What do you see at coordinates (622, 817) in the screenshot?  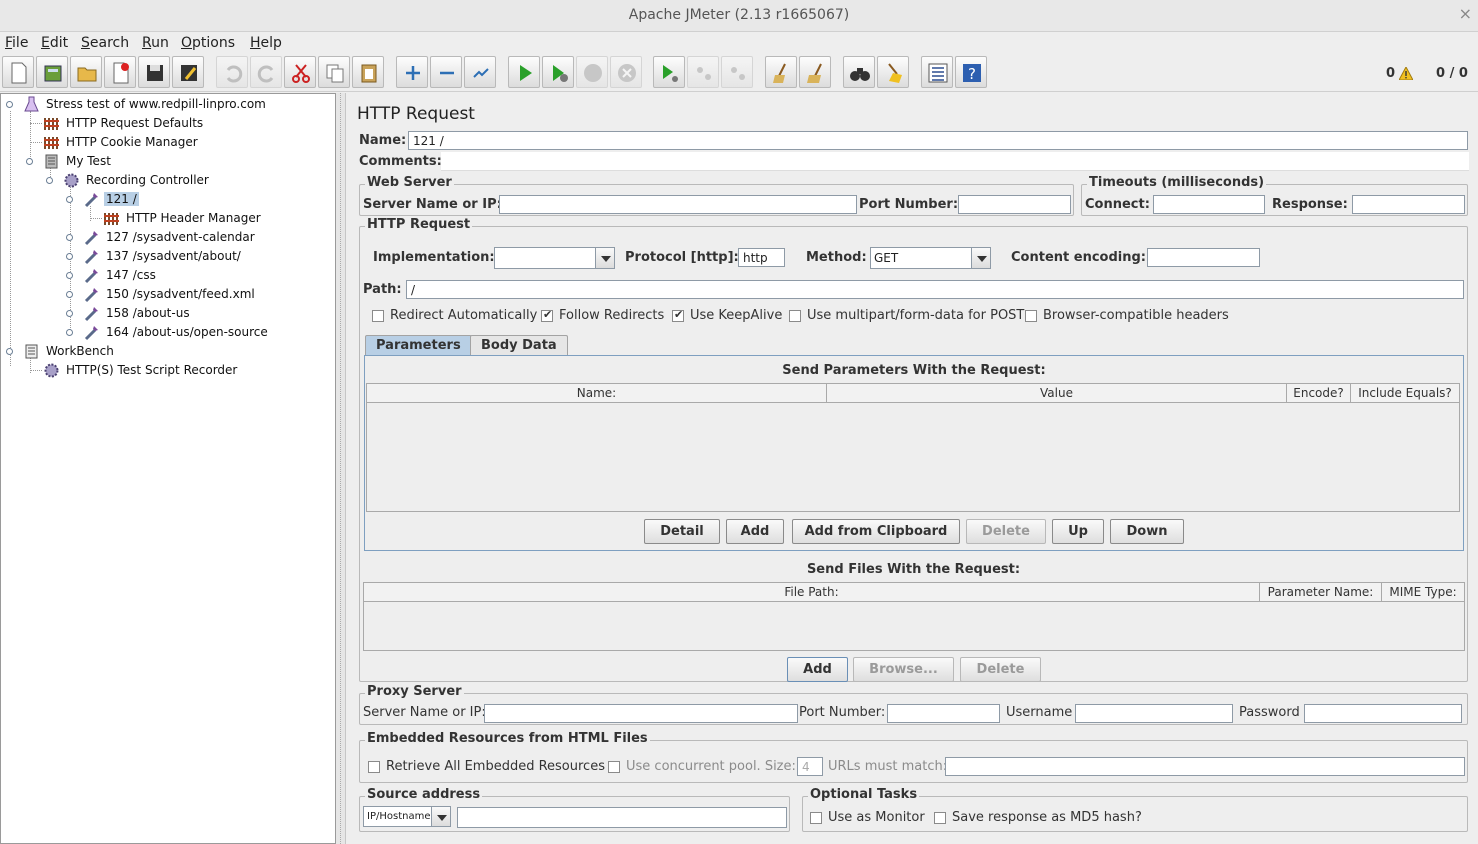 I see `source-address-input` at bounding box center [622, 817].